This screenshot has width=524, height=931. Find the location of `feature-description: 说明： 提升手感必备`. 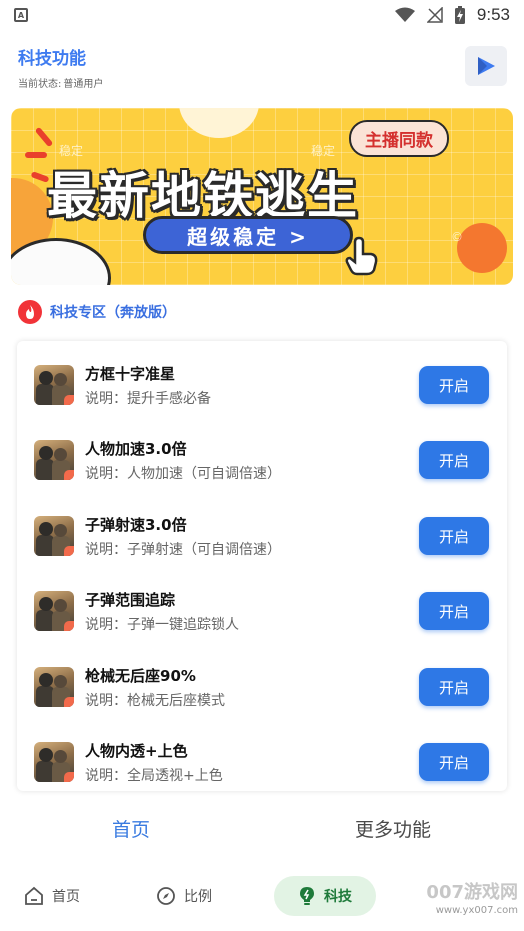

feature-description: 说明： 提升手感必备 is located at coordinates (148, 398).